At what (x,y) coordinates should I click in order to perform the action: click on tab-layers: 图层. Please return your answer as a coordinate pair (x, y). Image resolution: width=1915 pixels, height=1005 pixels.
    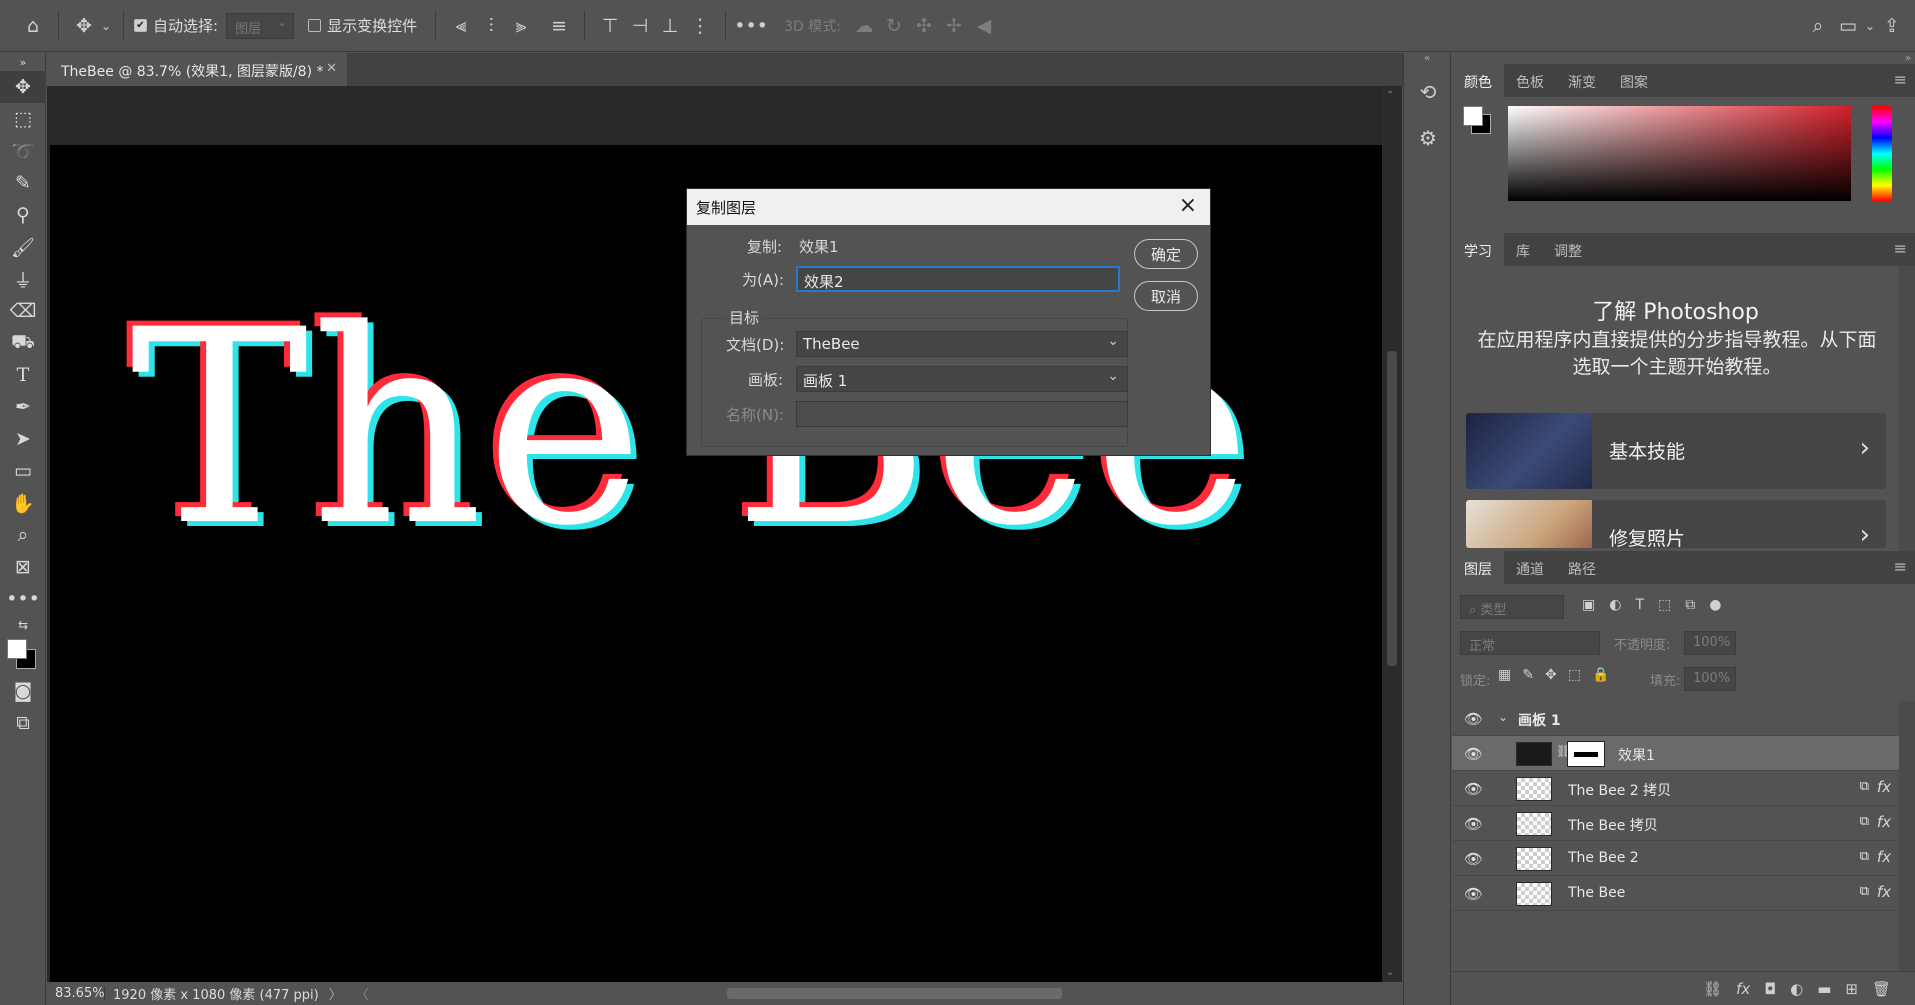
    Looking at the image, I should click on (1478, 567).